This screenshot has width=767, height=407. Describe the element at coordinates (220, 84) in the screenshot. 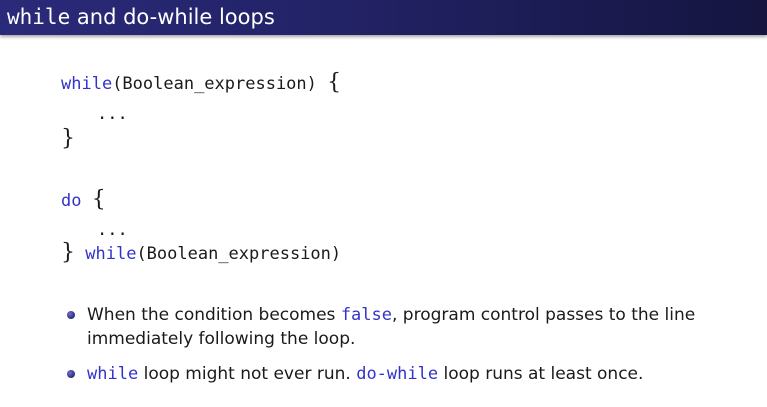

I see `while-args: (Boolean_expression)` at that location.